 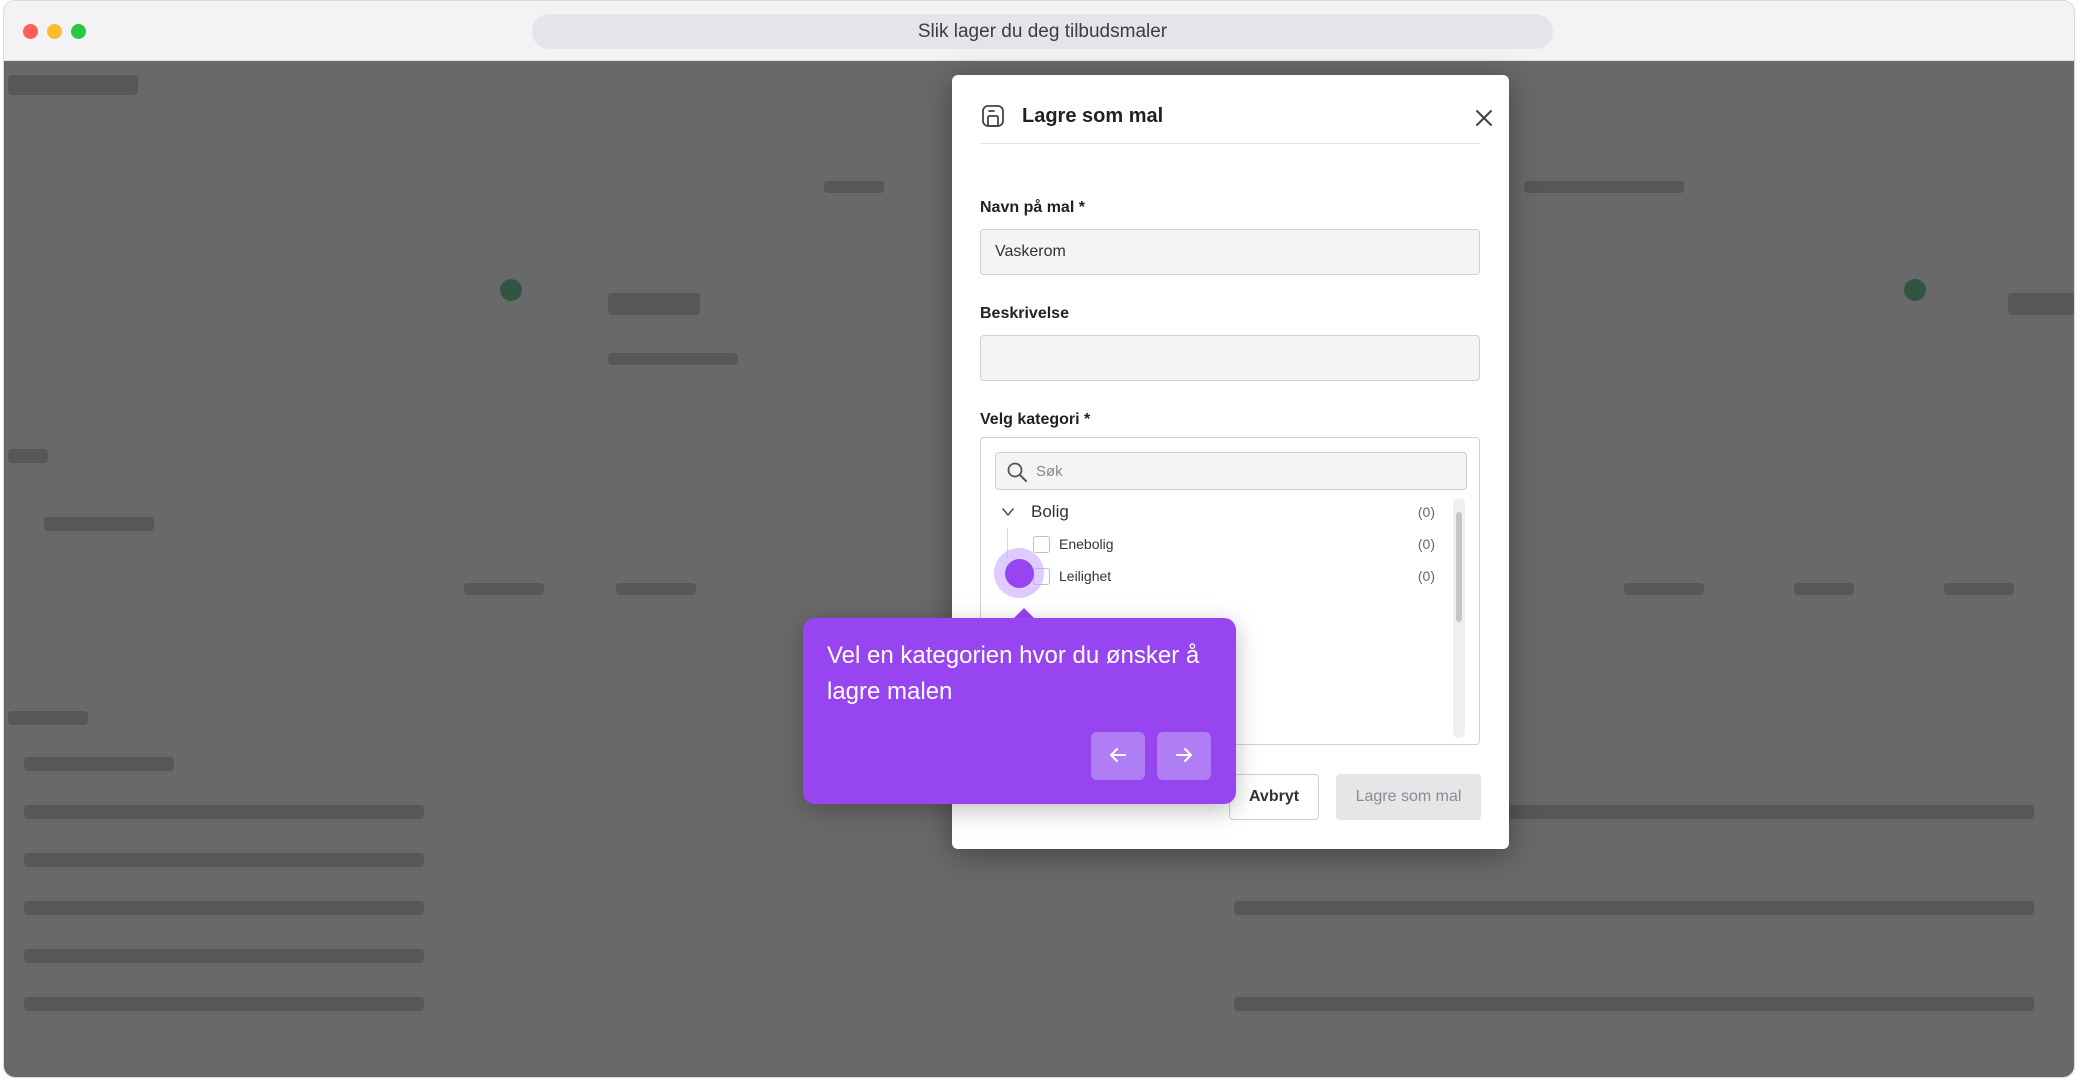 What do you see at coordinates (54, 31) in the screenshot?
I see `minimize-window-icon` at bounding box center [54, 31].